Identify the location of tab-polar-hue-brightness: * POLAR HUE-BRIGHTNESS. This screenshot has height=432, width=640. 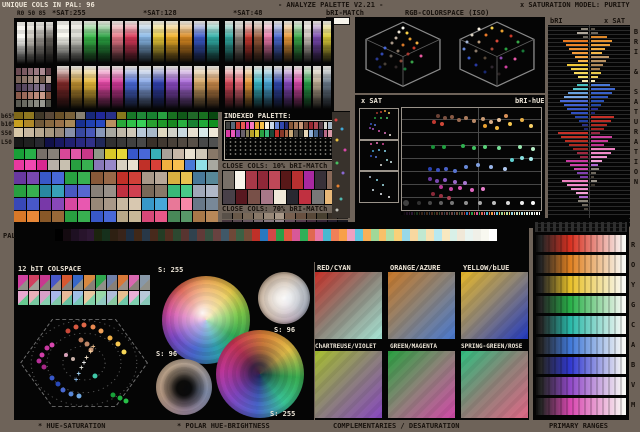
(223, 426).